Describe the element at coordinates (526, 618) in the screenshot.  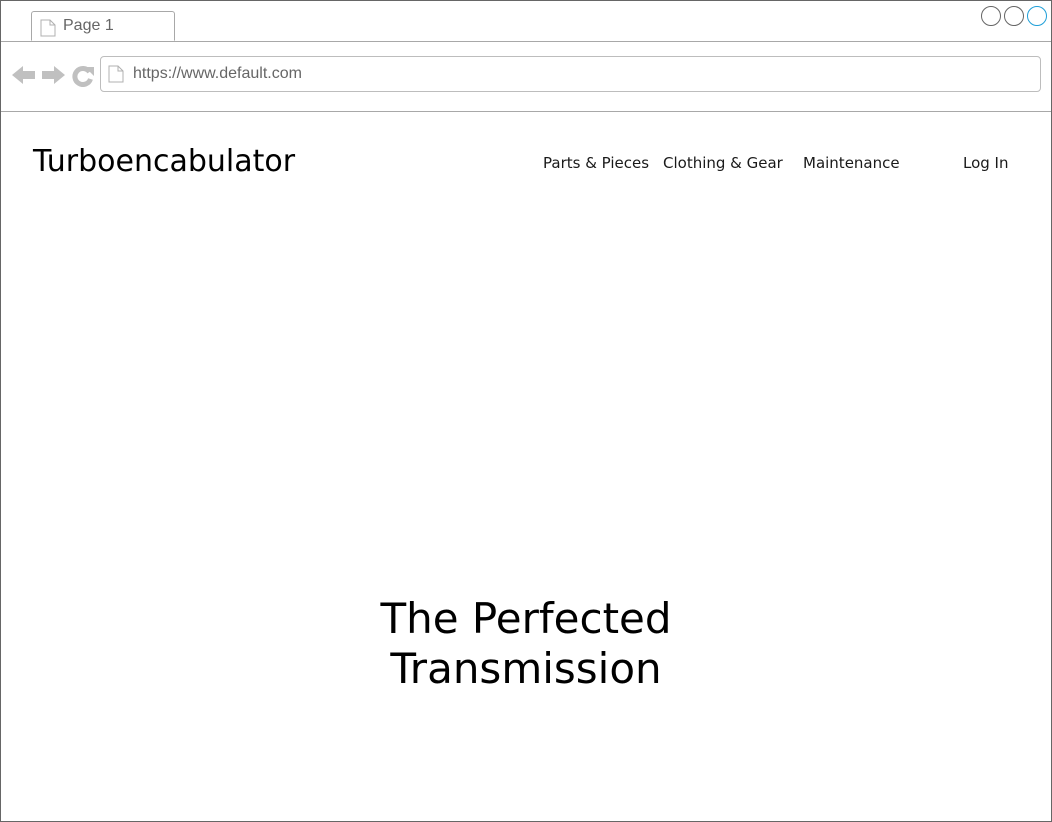
I see `hero-heading-line-1: The Perfected` at that location.